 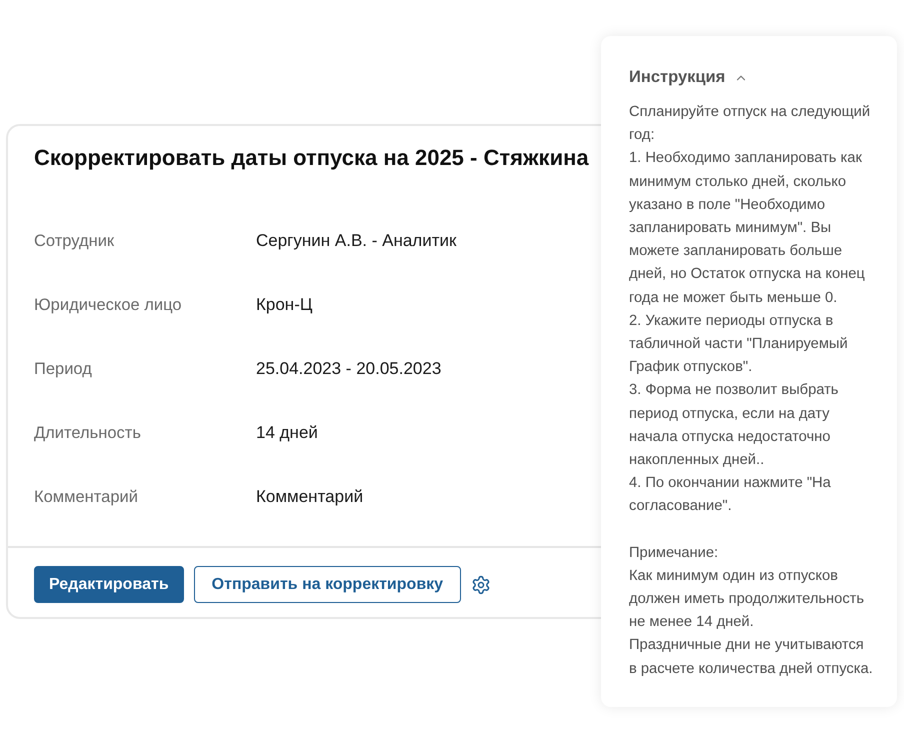 What do you see at coordinates (747, 599) in the screenshot?
I see `instruction-text: Как минимум один из отпусков должен иметь продолжительность не менее 14 дней.` at bounding box center [747, 599].